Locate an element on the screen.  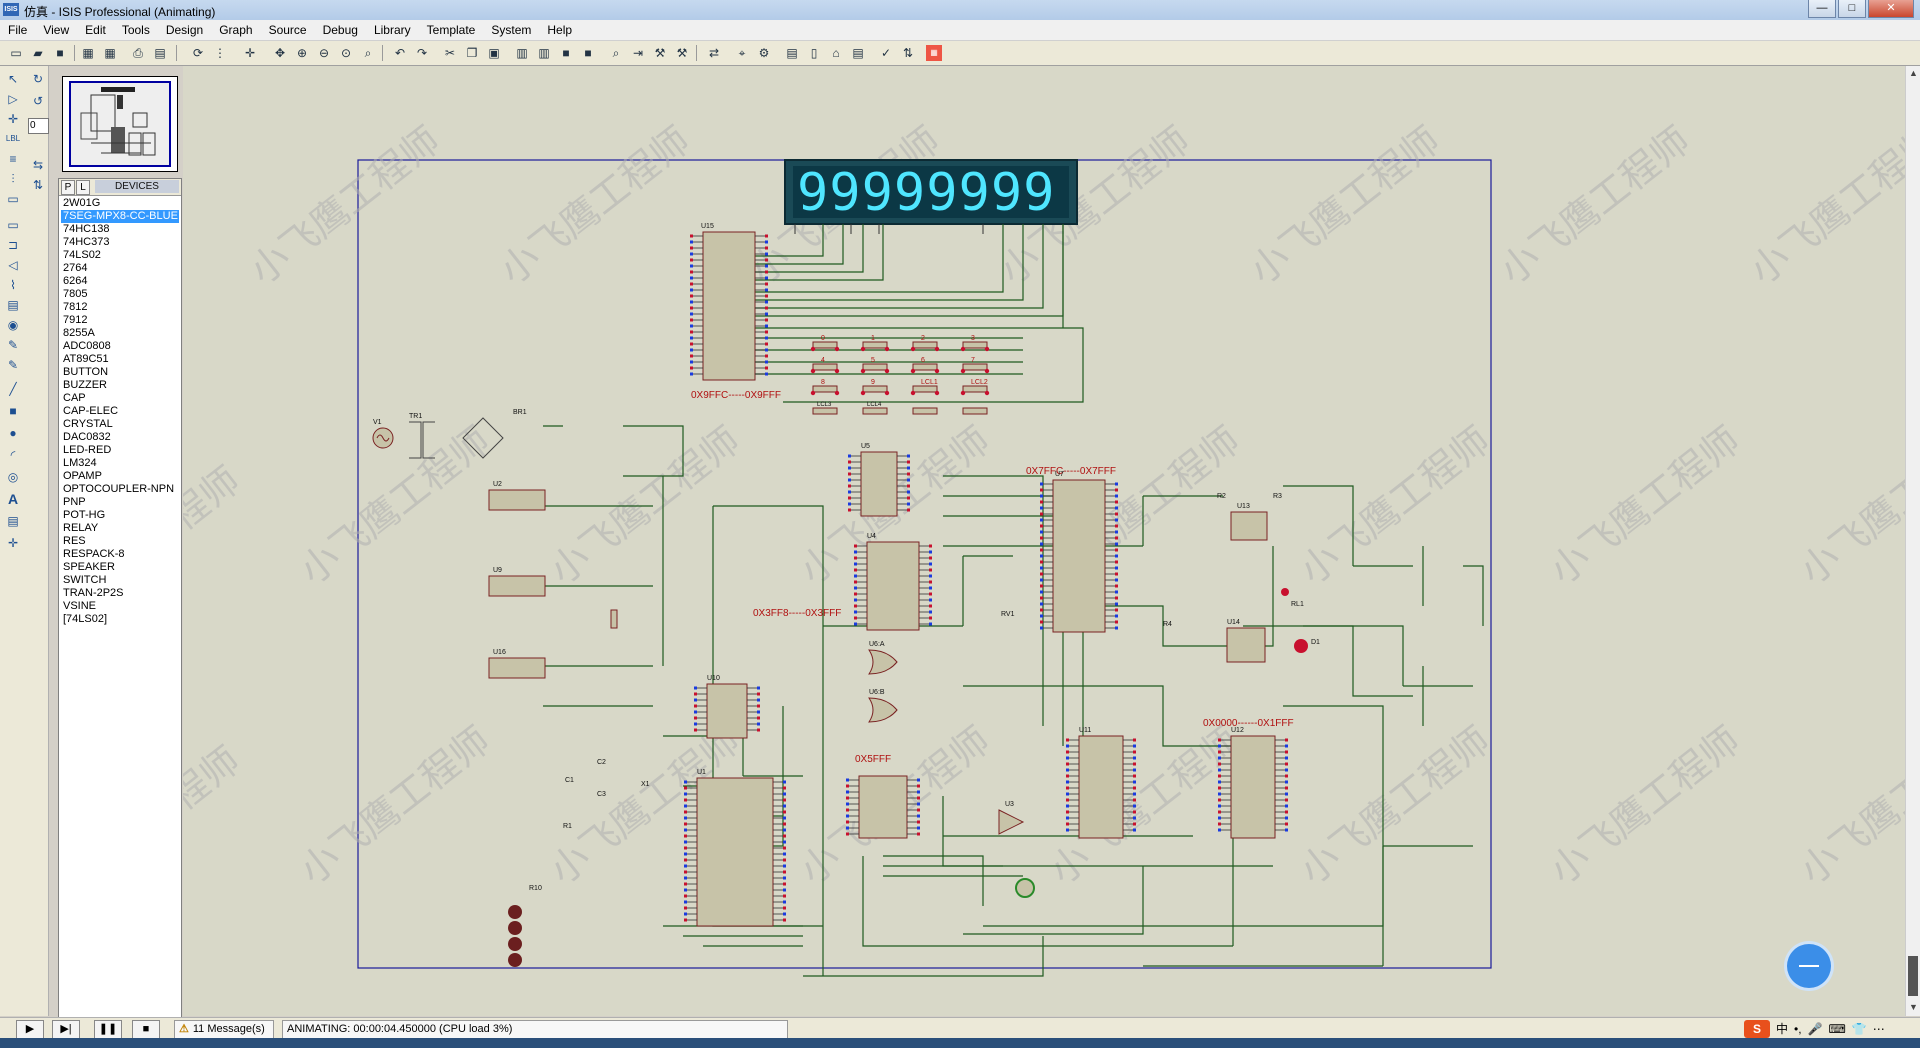
chip-u7 is located at coordinates (1079, 556).